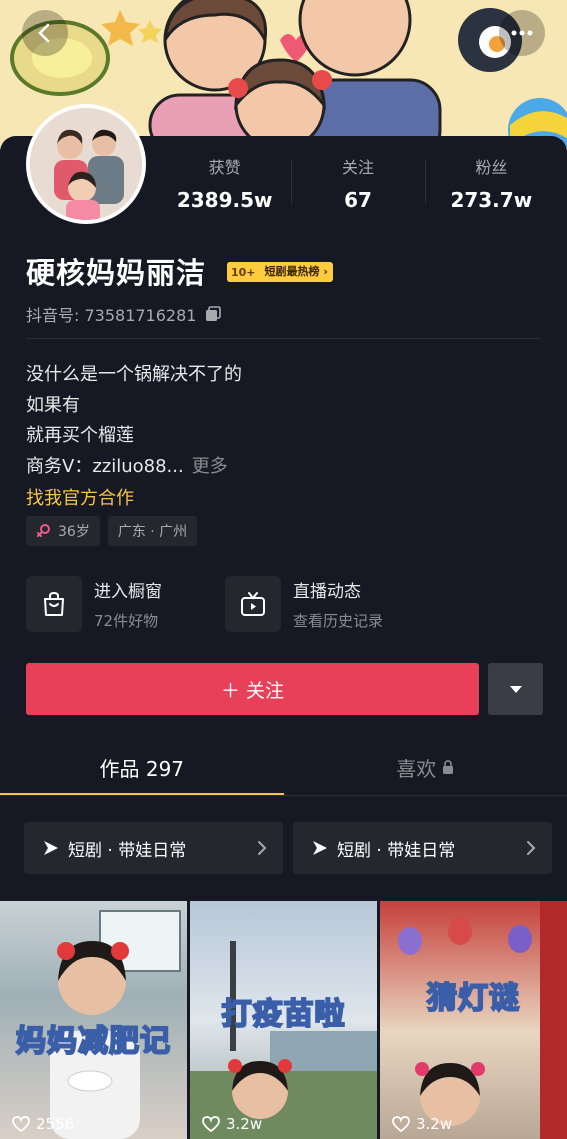 This screenshot has width=567, height=1139. What do you see at coordinates (134, 374) in the screenshot?
I see `bio-line: 没什么是一个锅解决不了的` at bounding box center [134, 374].